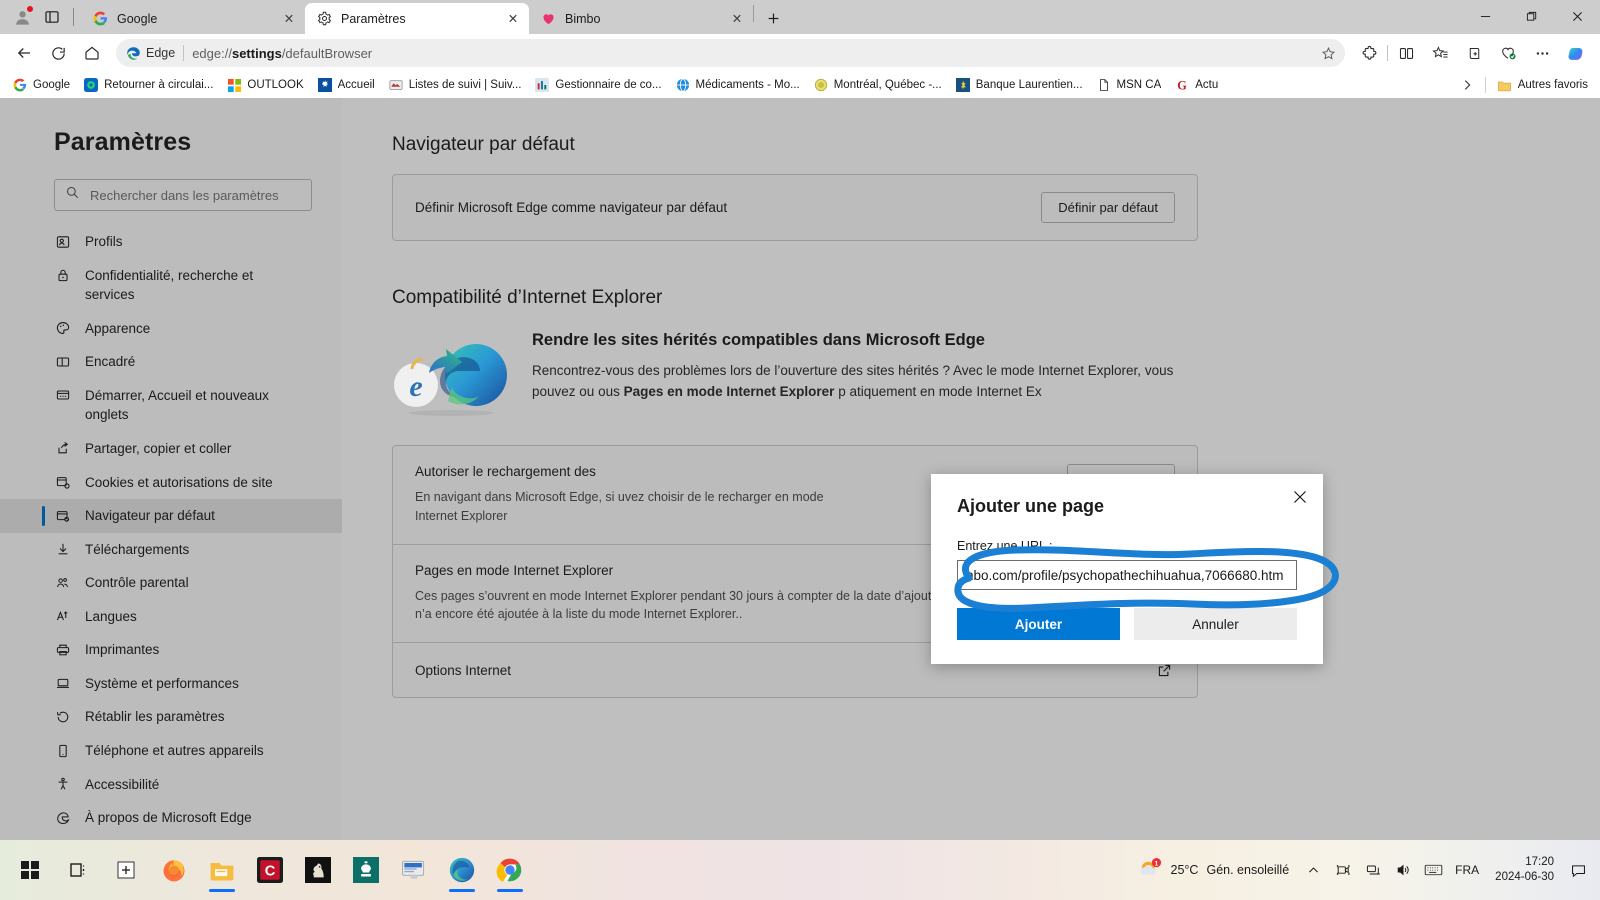 The width and height of the screenshot is (1600, 900). Describe the element at coordinates (171, 329) in the screenshot. I see `sidebar-item-apparence: Apparence` at that location.